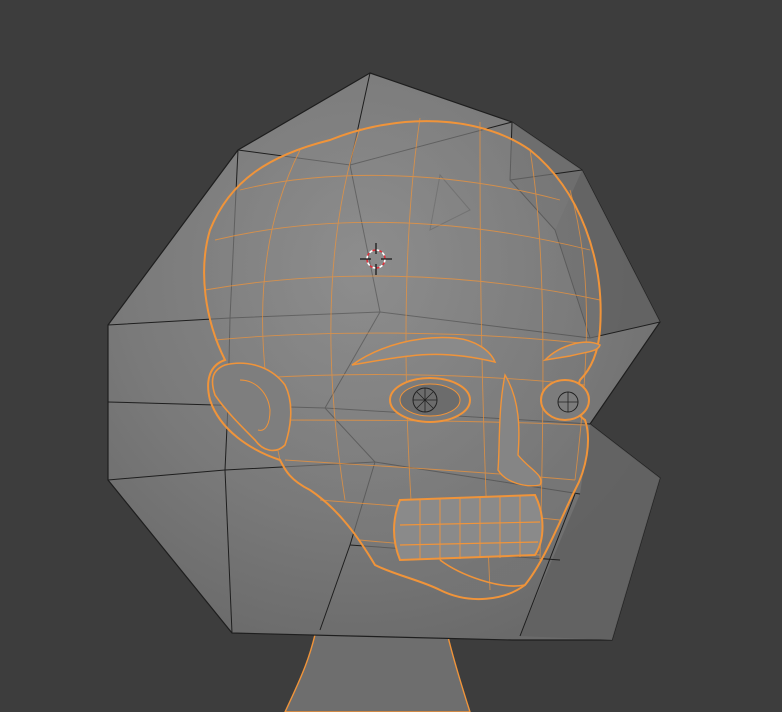  What do you see at coordinates (468, 527) in the screenshot?
I see `mouth-teeth` at bounding box center [468, 527].